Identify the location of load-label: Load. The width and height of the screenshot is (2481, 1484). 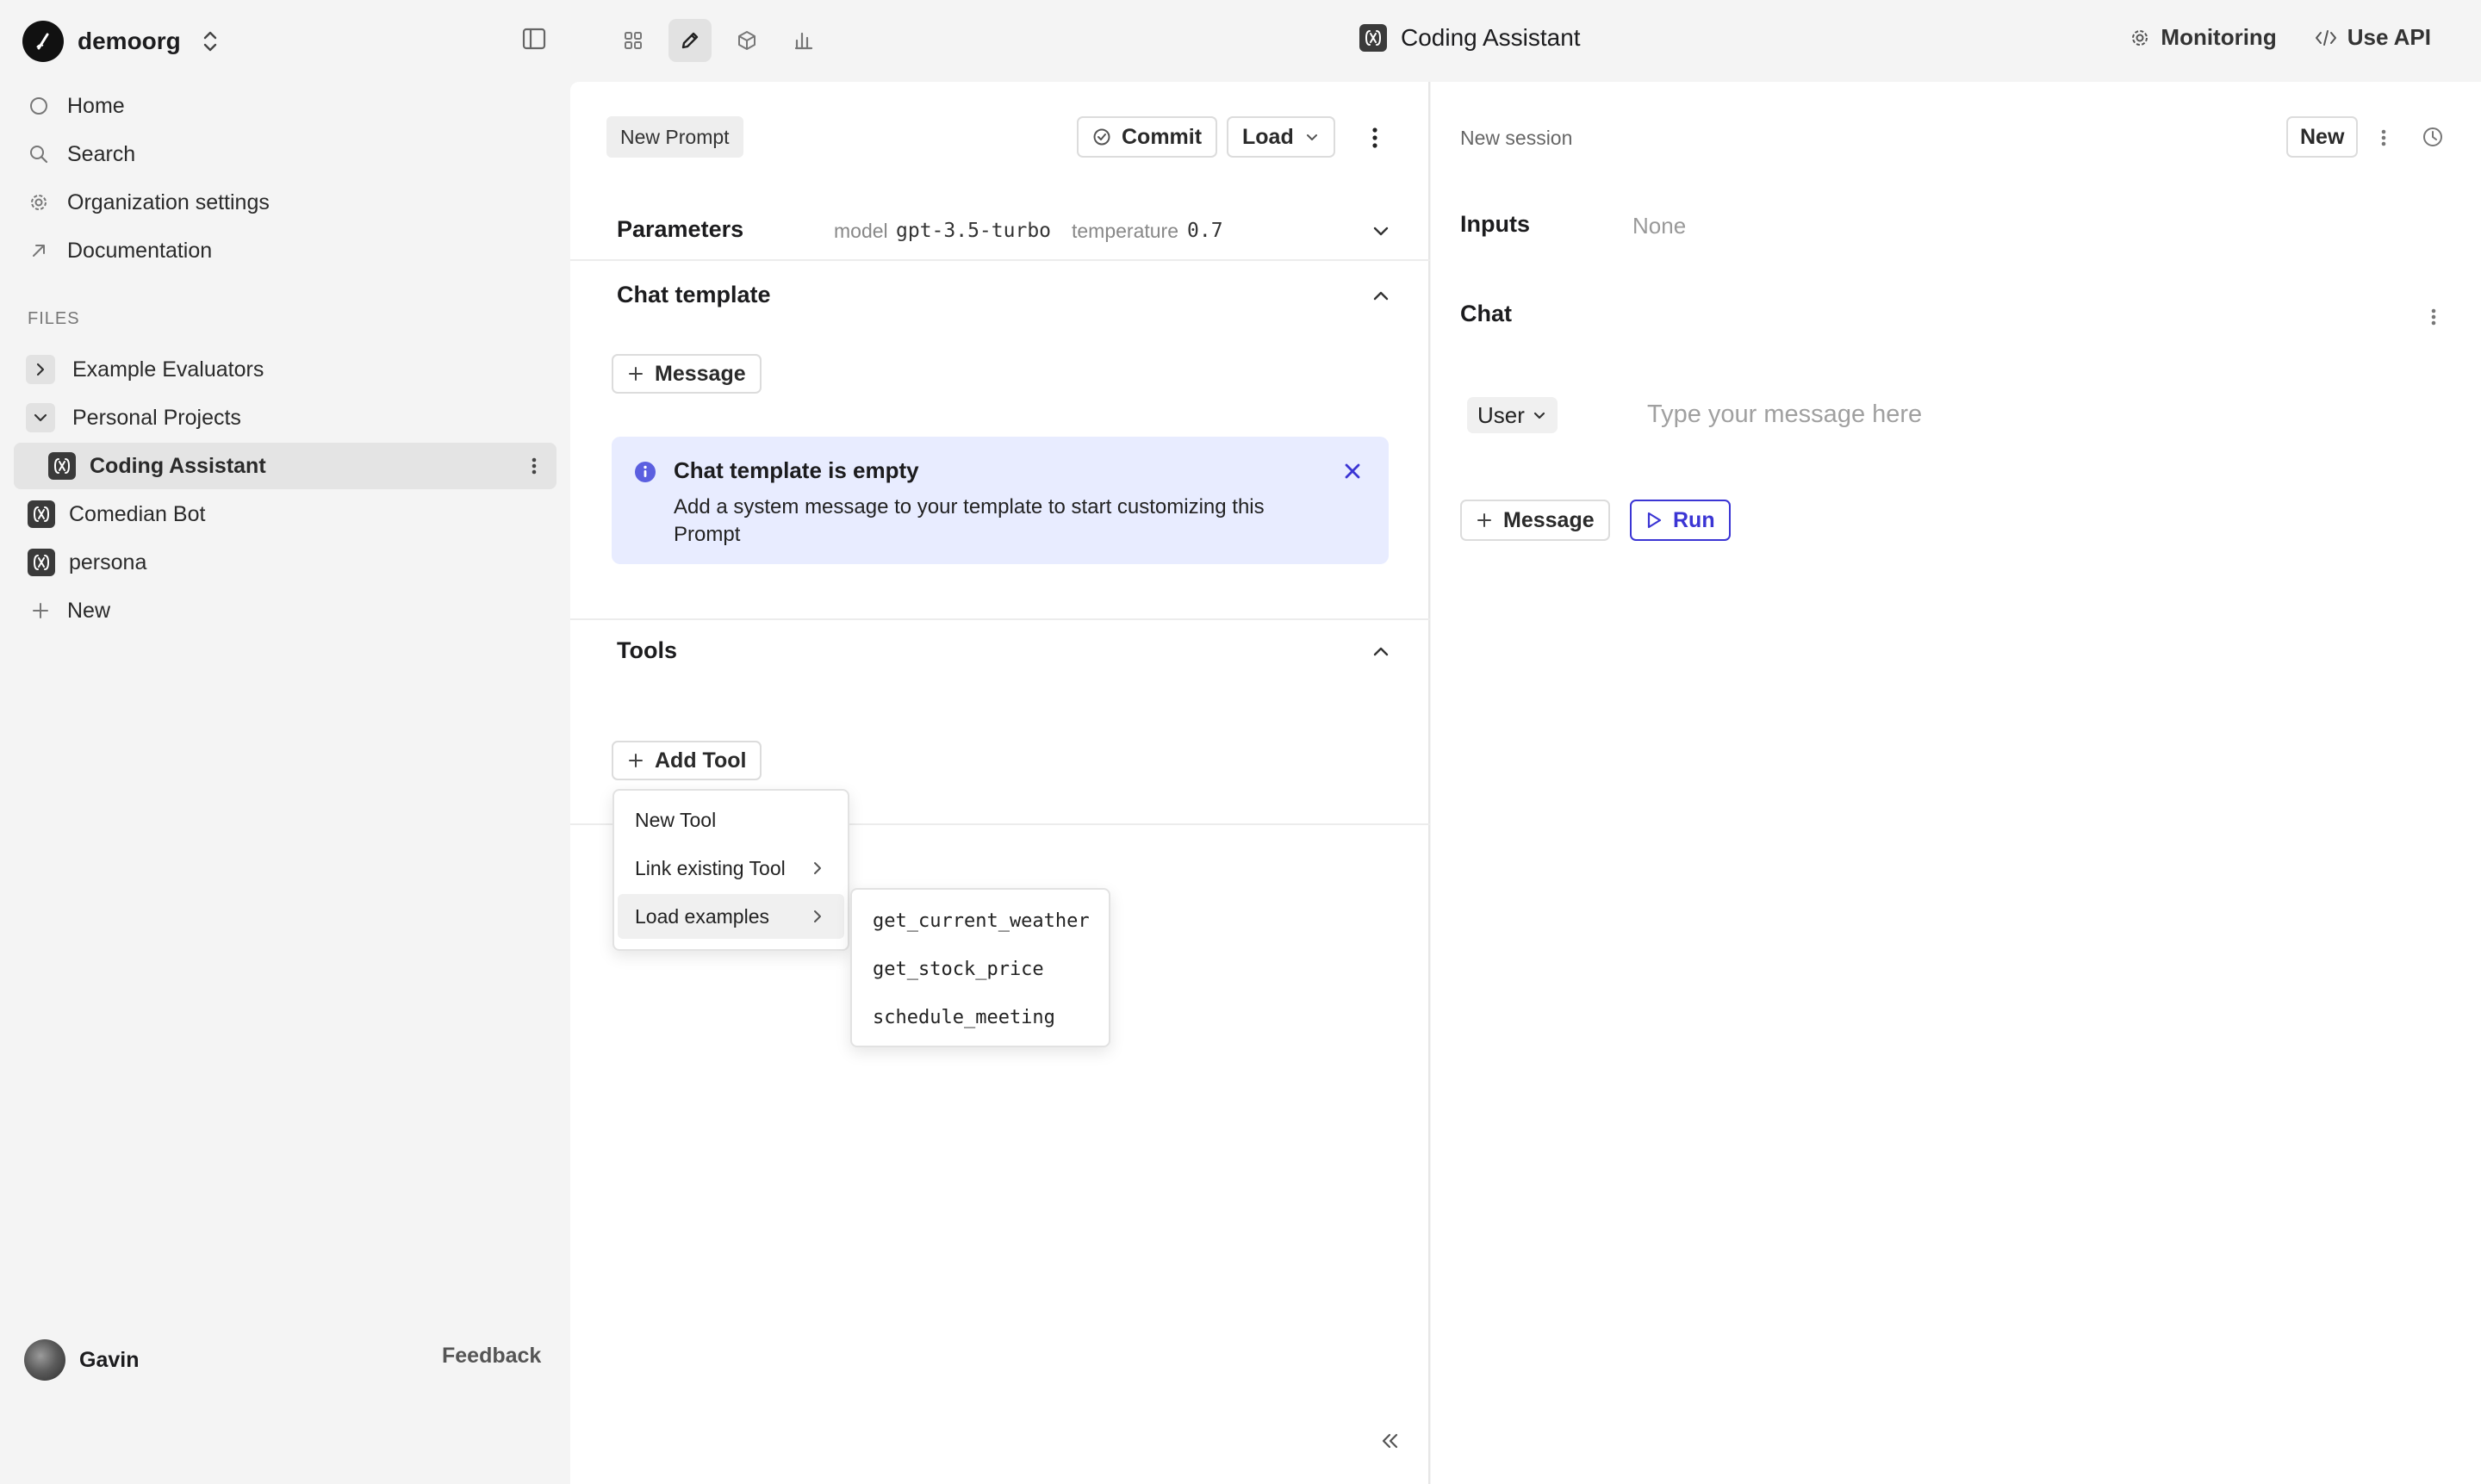
(1268, 136).